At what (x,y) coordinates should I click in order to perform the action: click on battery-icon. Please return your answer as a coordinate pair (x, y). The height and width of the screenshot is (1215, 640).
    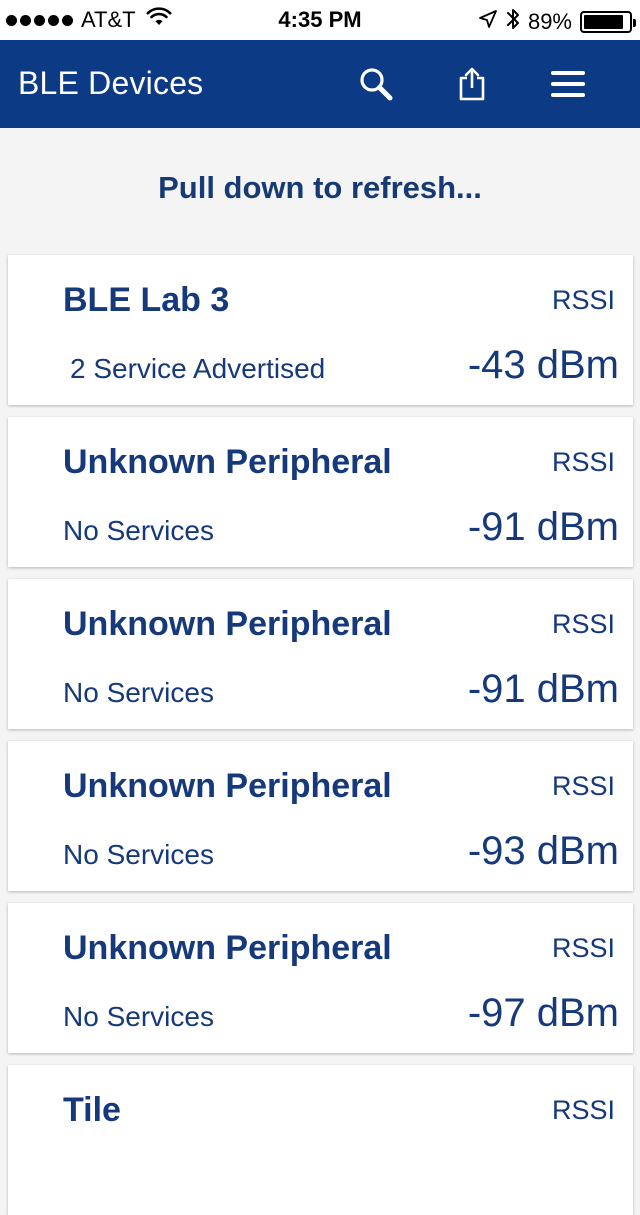
    Looking at the image, I should click on (608, 22).